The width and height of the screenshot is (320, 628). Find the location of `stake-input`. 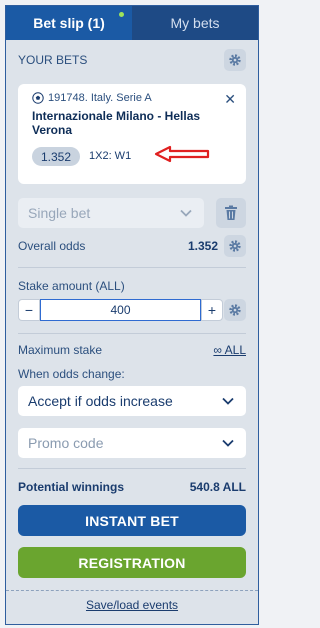

stake-input is located at coordinates (120, 310).